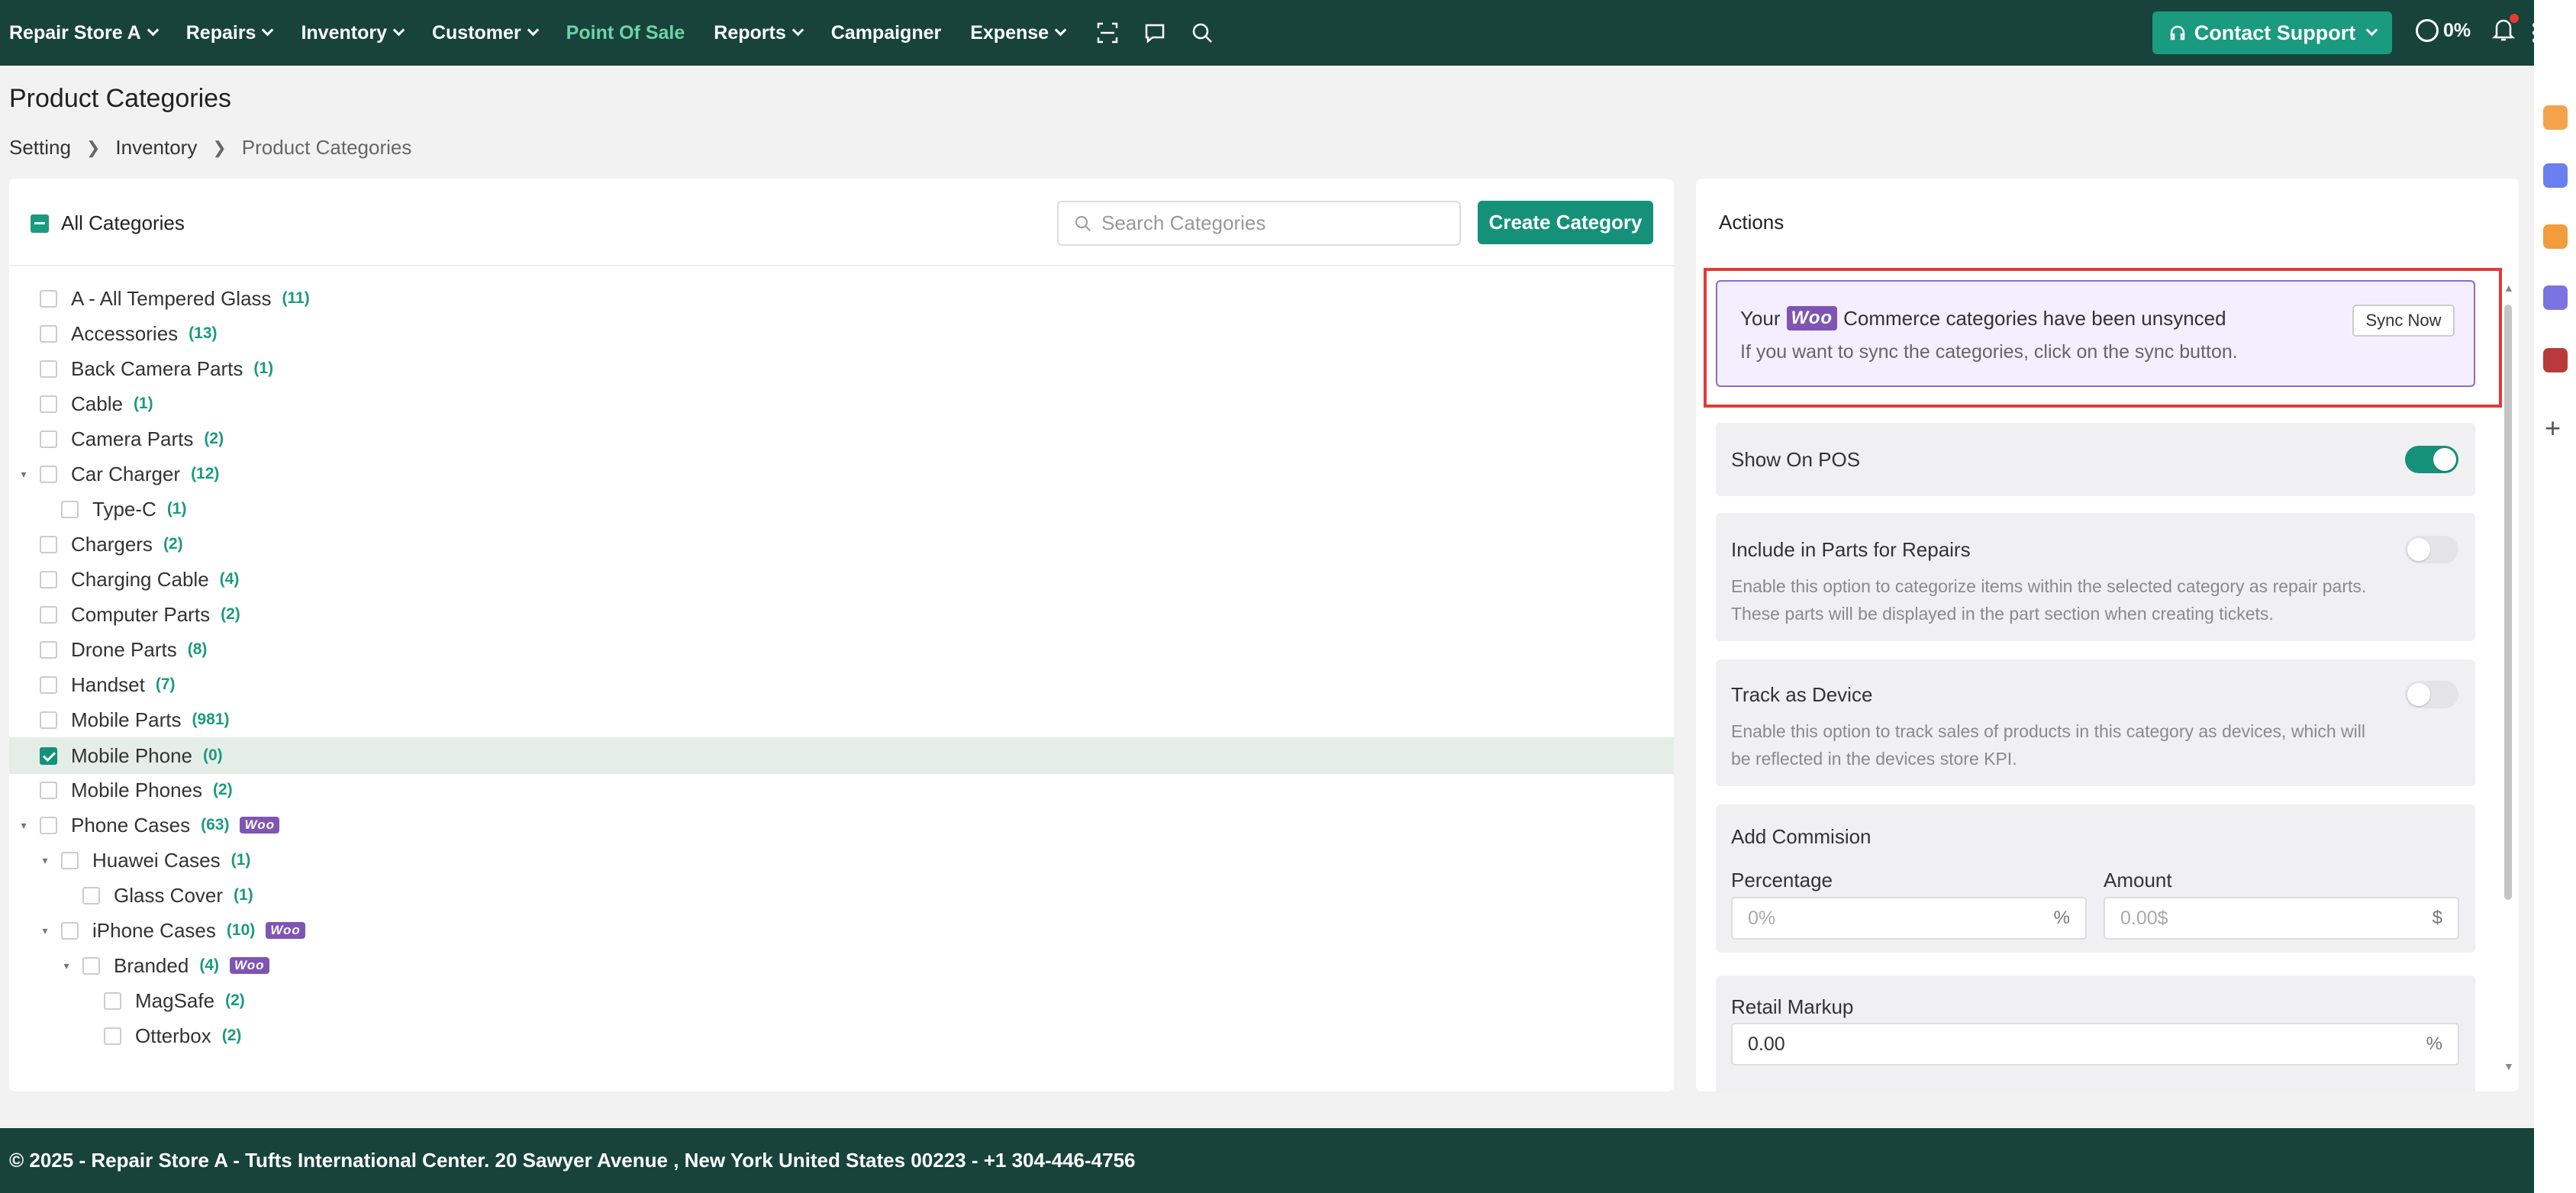 This screenshot has width=2576, height=1193. Describe the element at coordinates (842, 614) in the screenshot. I see `category-row: Computer Parts (2)` at that location.